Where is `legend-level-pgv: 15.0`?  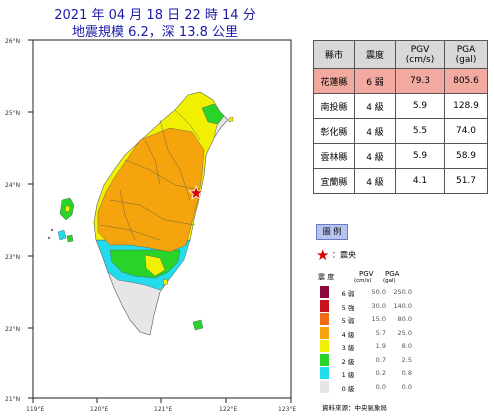
legend-level-pgv: 15.0 is located at coordinates (378, 319).